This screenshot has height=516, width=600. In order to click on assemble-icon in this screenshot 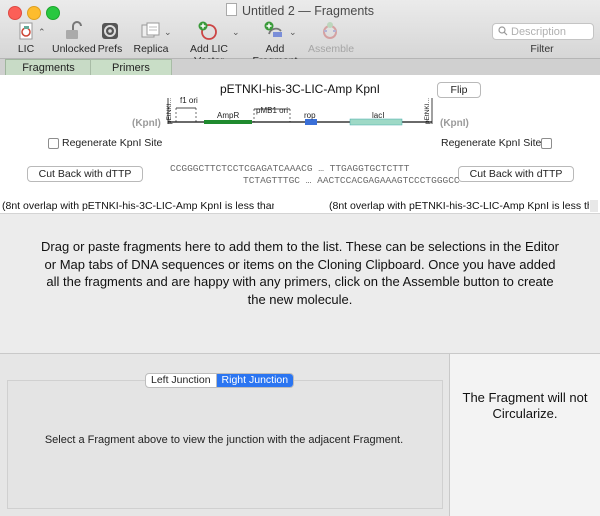, I will do `click(330, 31)`.